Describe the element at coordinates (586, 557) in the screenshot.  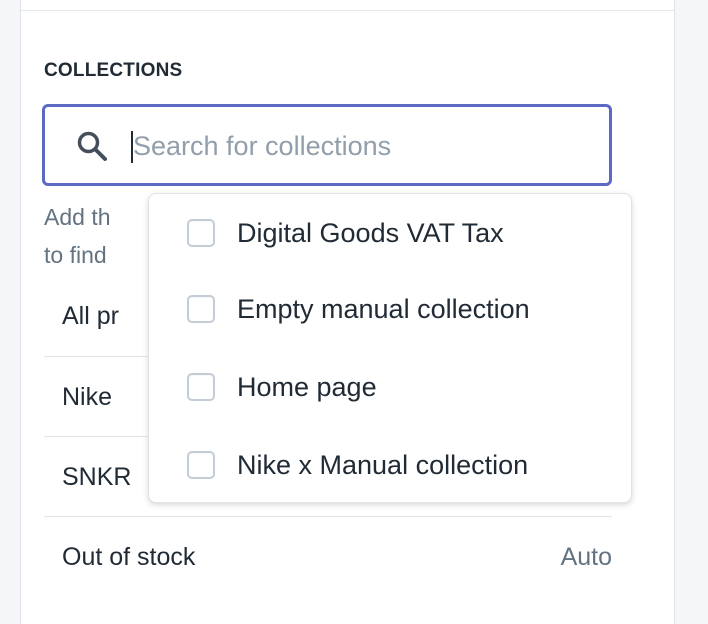
I see `collection-type: Auto` at that location.